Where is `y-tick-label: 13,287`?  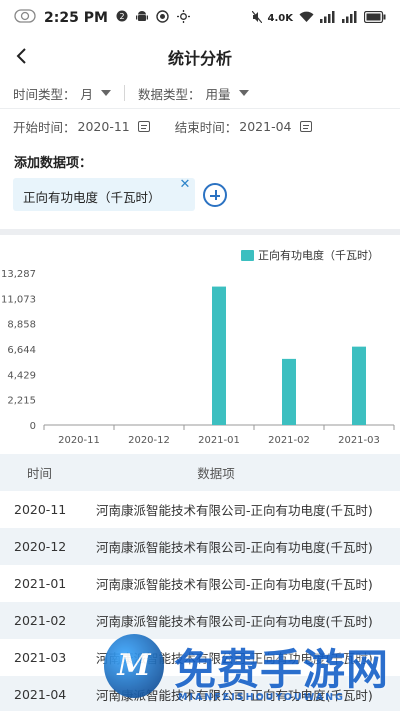
y-tick-label: 13,287 is located at coordinates (18, 274).